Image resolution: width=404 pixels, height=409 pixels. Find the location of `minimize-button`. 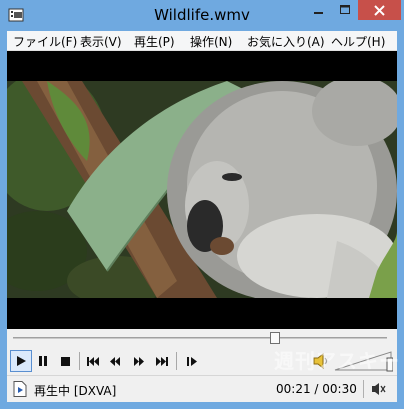

minimize-button is located at coordinates (319, 10).